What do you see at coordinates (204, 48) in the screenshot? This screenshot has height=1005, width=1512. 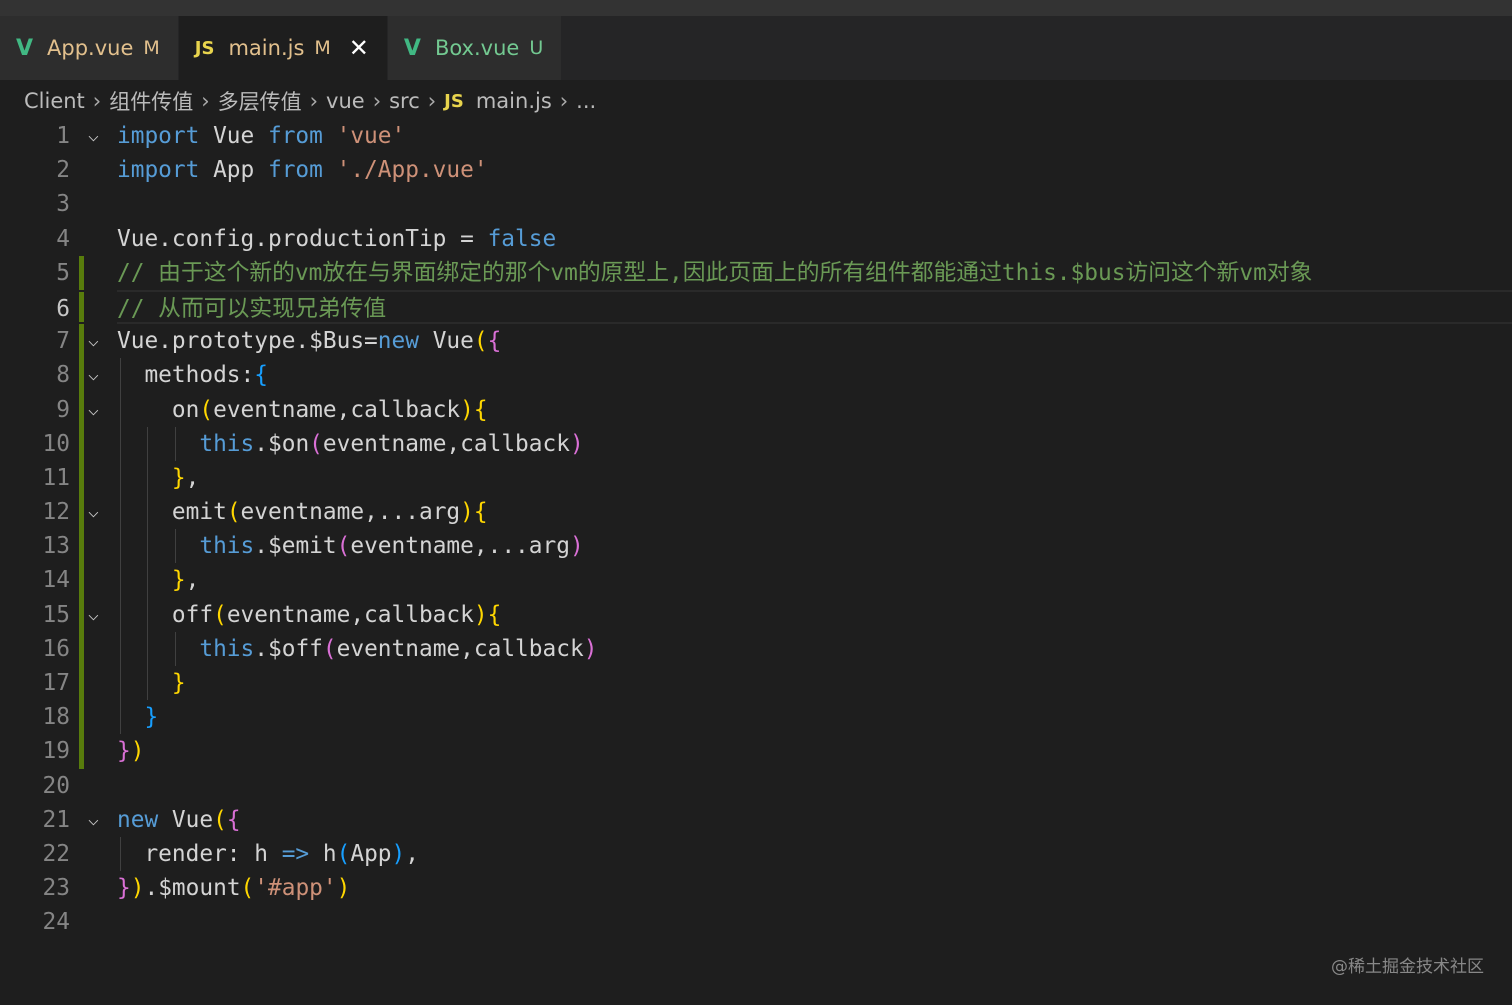 I see `js-icon: JS` at bounding box center [204, 48].